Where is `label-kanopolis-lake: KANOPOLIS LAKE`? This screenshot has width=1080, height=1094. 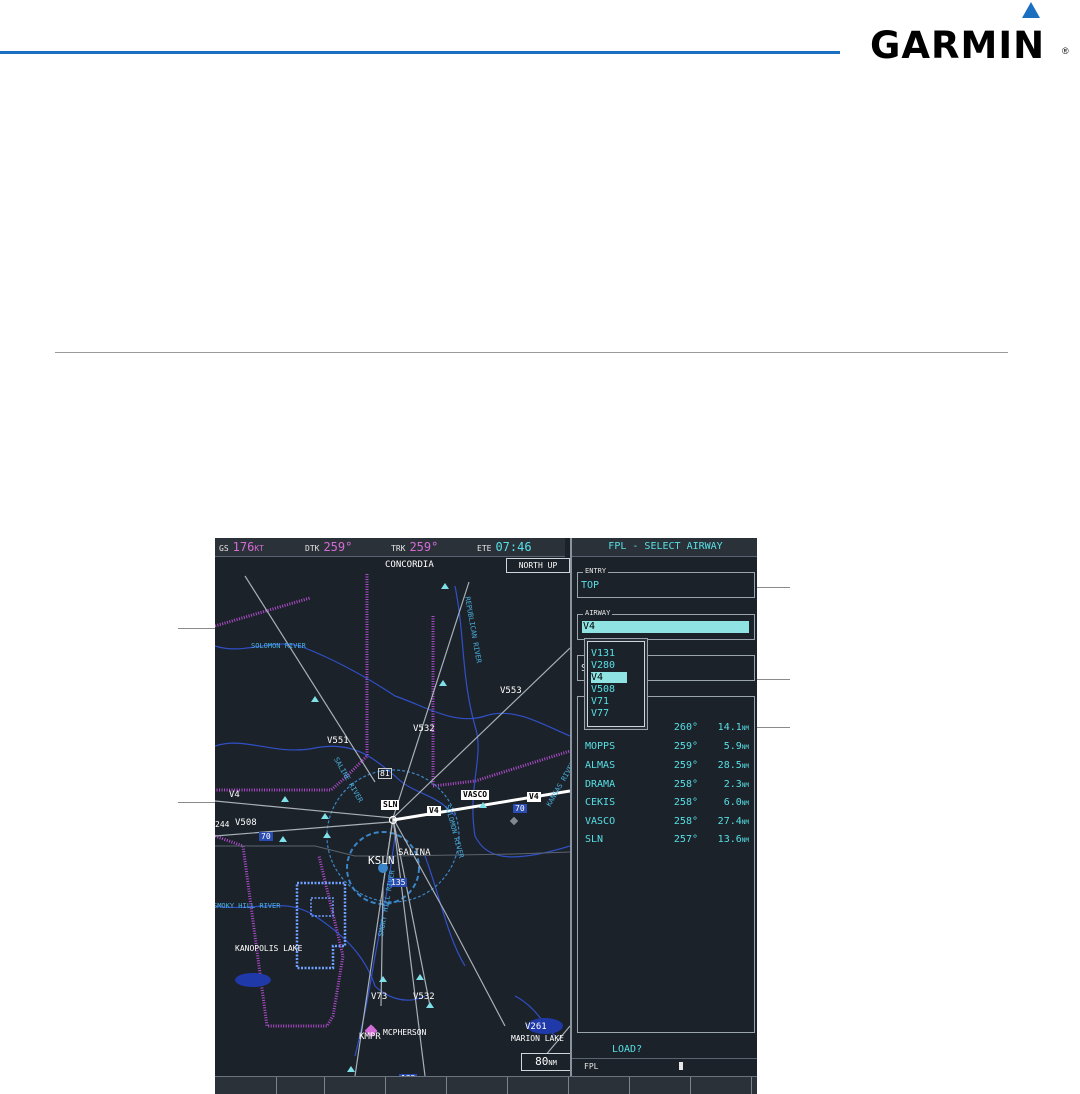 label-kanopolis-lake: KANOPOLIS LAKE is located at coordinates (269, 948).